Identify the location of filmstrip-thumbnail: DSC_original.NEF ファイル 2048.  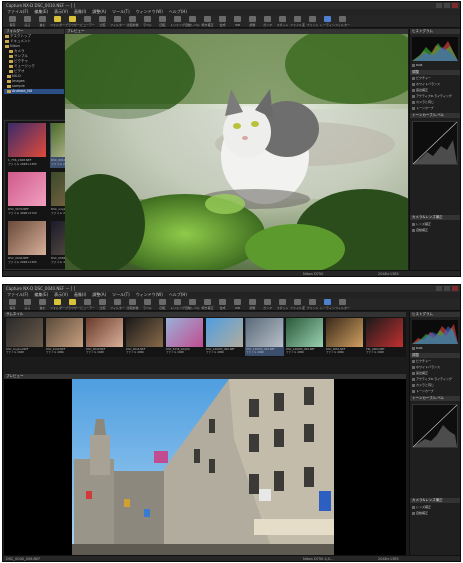
(24, 337).